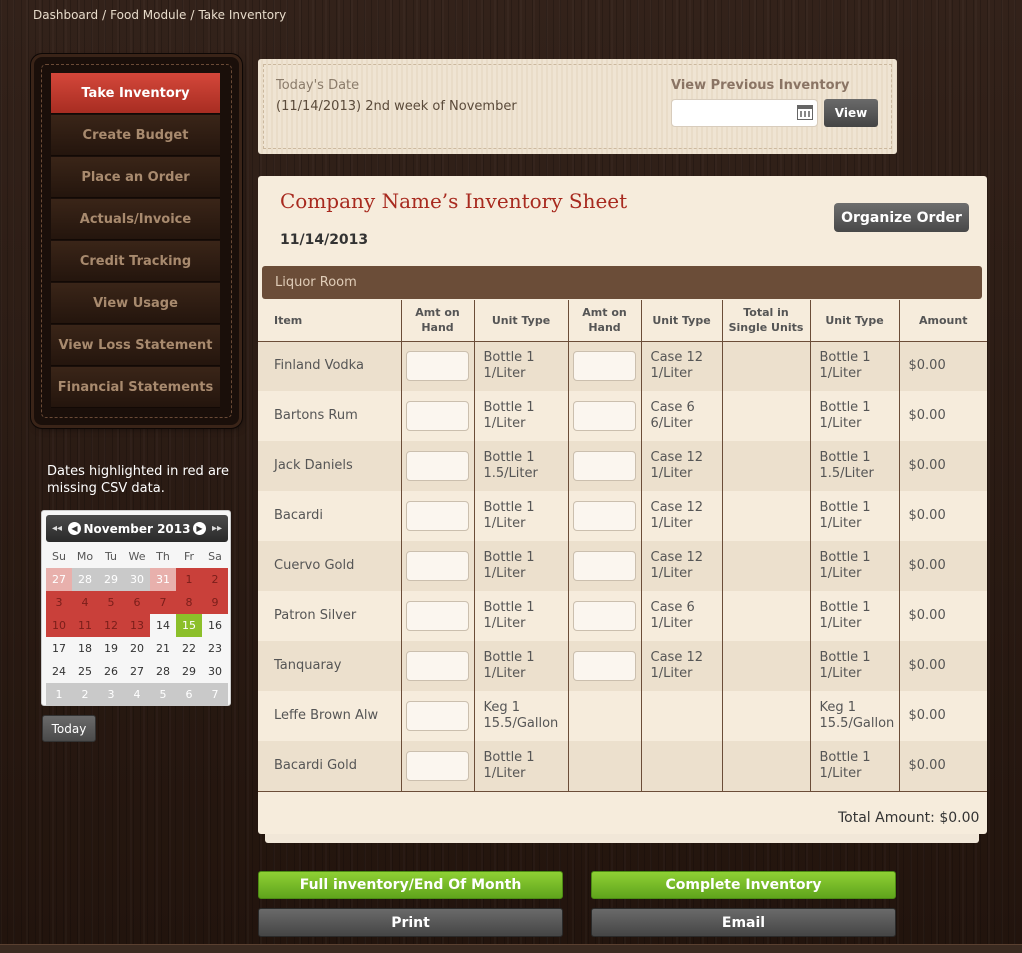 Image resolution: width=1022 pixels, height=953 pixels. I want to click on unit-type-2: Case 6 6/Liter, so click(681, 416).